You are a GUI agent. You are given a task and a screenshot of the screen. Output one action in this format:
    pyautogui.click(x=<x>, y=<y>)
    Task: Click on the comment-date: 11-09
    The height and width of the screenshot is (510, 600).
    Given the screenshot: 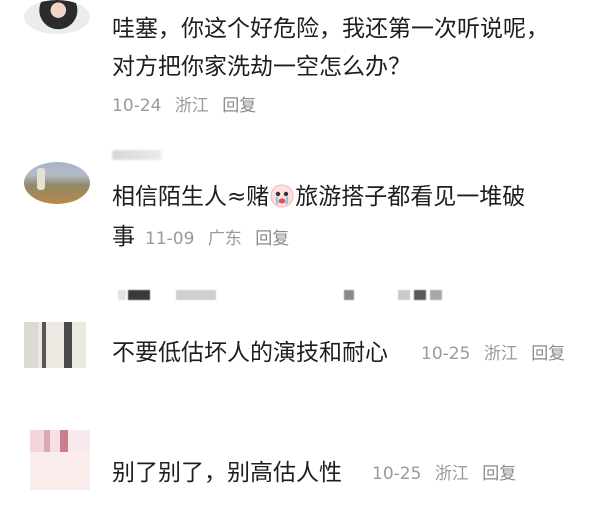 What is the action you would take?
    pyautogui.click(x=170, y=239)
    